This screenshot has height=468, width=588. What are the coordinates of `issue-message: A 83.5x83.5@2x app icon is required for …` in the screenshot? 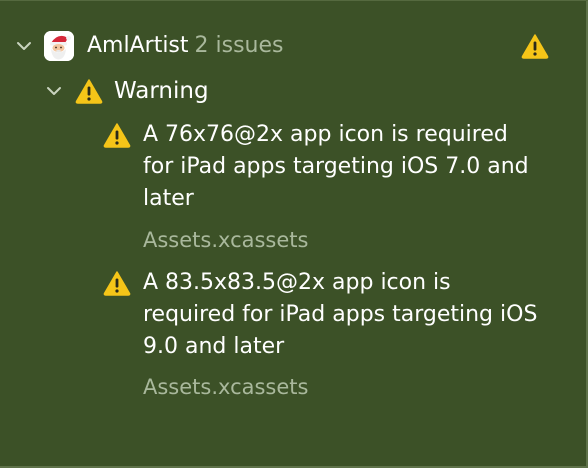 It's located at (343, 315).